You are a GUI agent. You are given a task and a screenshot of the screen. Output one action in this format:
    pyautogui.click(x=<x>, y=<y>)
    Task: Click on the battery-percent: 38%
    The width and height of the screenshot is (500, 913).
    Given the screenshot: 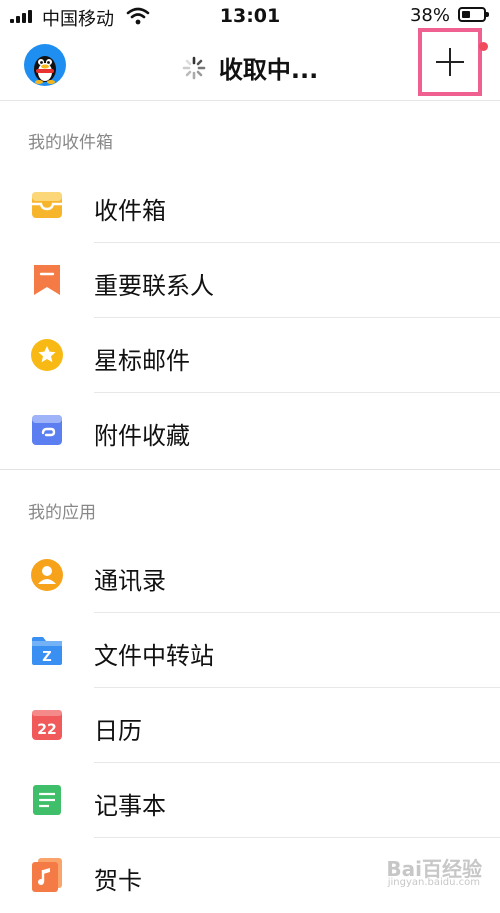 What is the action you would take?
    pyautogui.click(x=429, y=15)
    